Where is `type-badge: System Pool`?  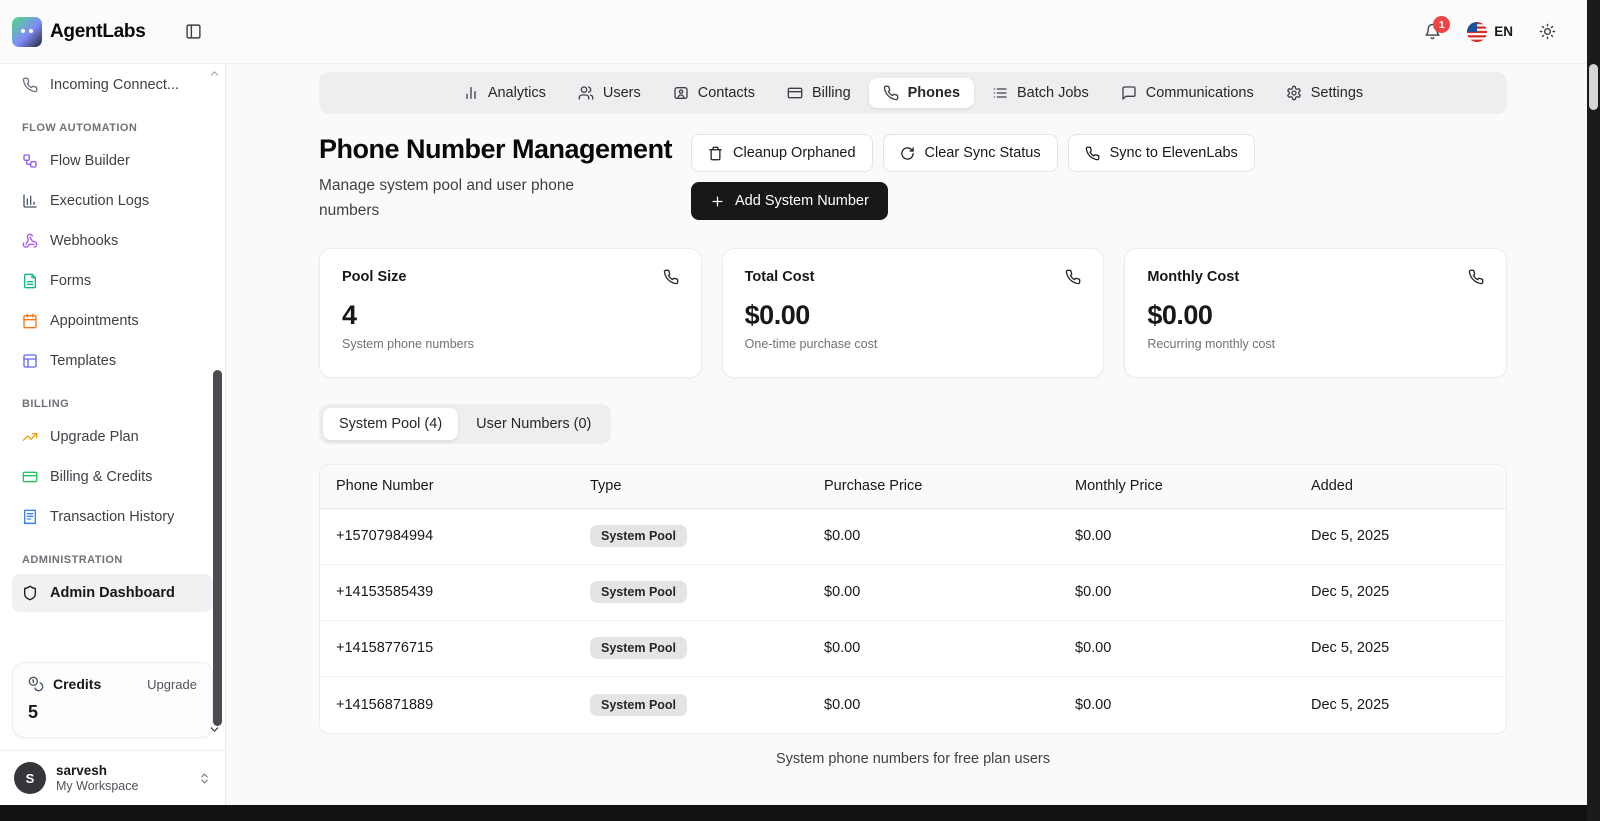
type-badge: System Pool is located at coordinates (639, 592).